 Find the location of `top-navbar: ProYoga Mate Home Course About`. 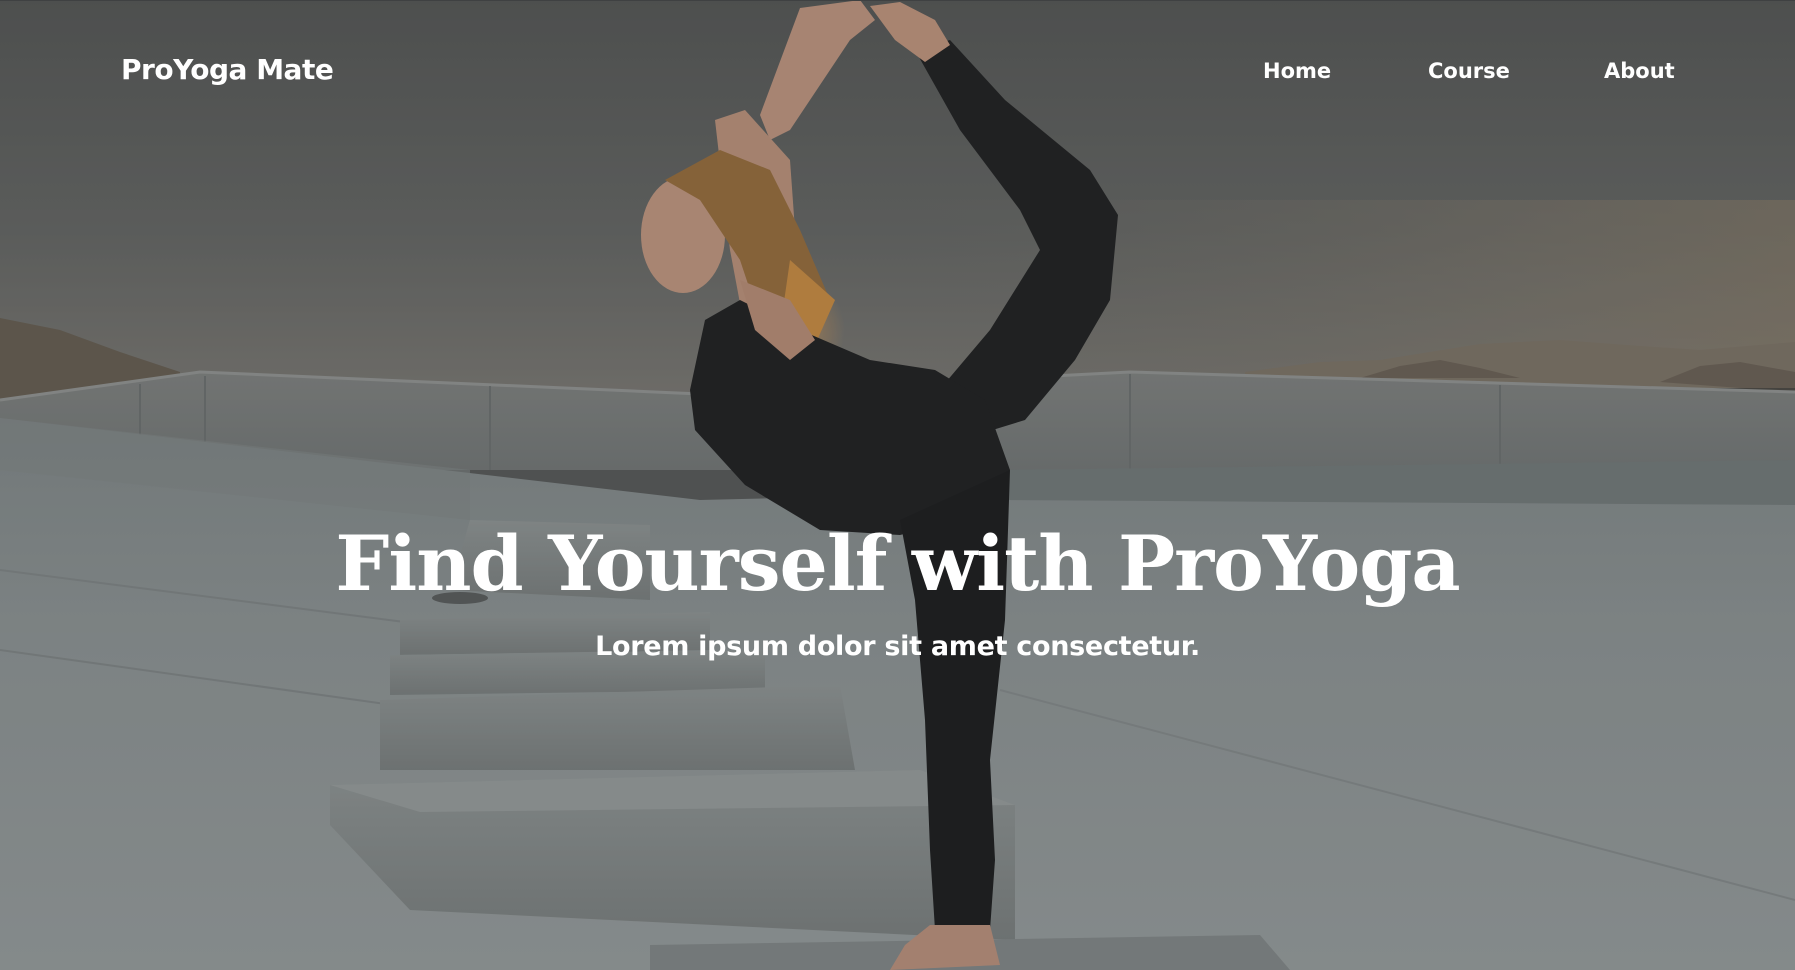

top-navbar: ProYoga Mate Home Course About is located at coordinates (897, 70).